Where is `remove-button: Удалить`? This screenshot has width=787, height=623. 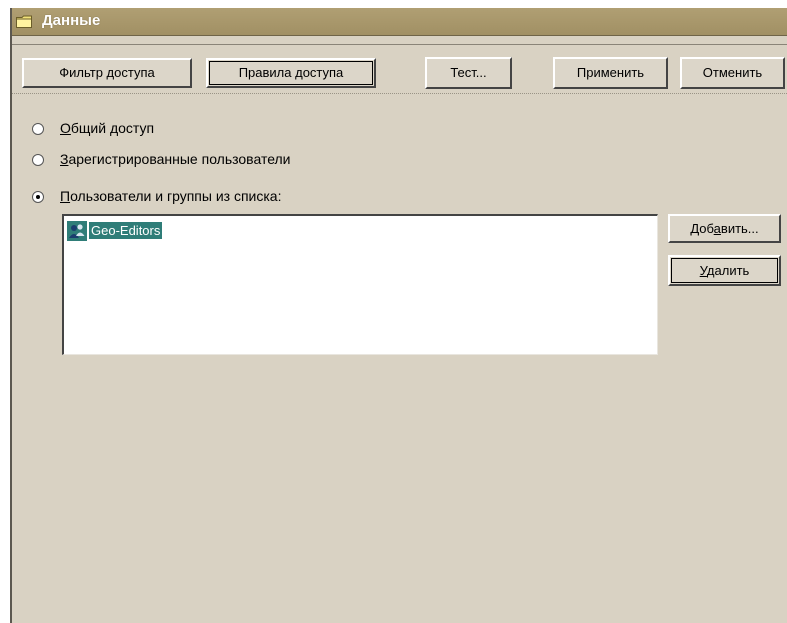
remove-button: Удалить is located at coordinates (724, 270).